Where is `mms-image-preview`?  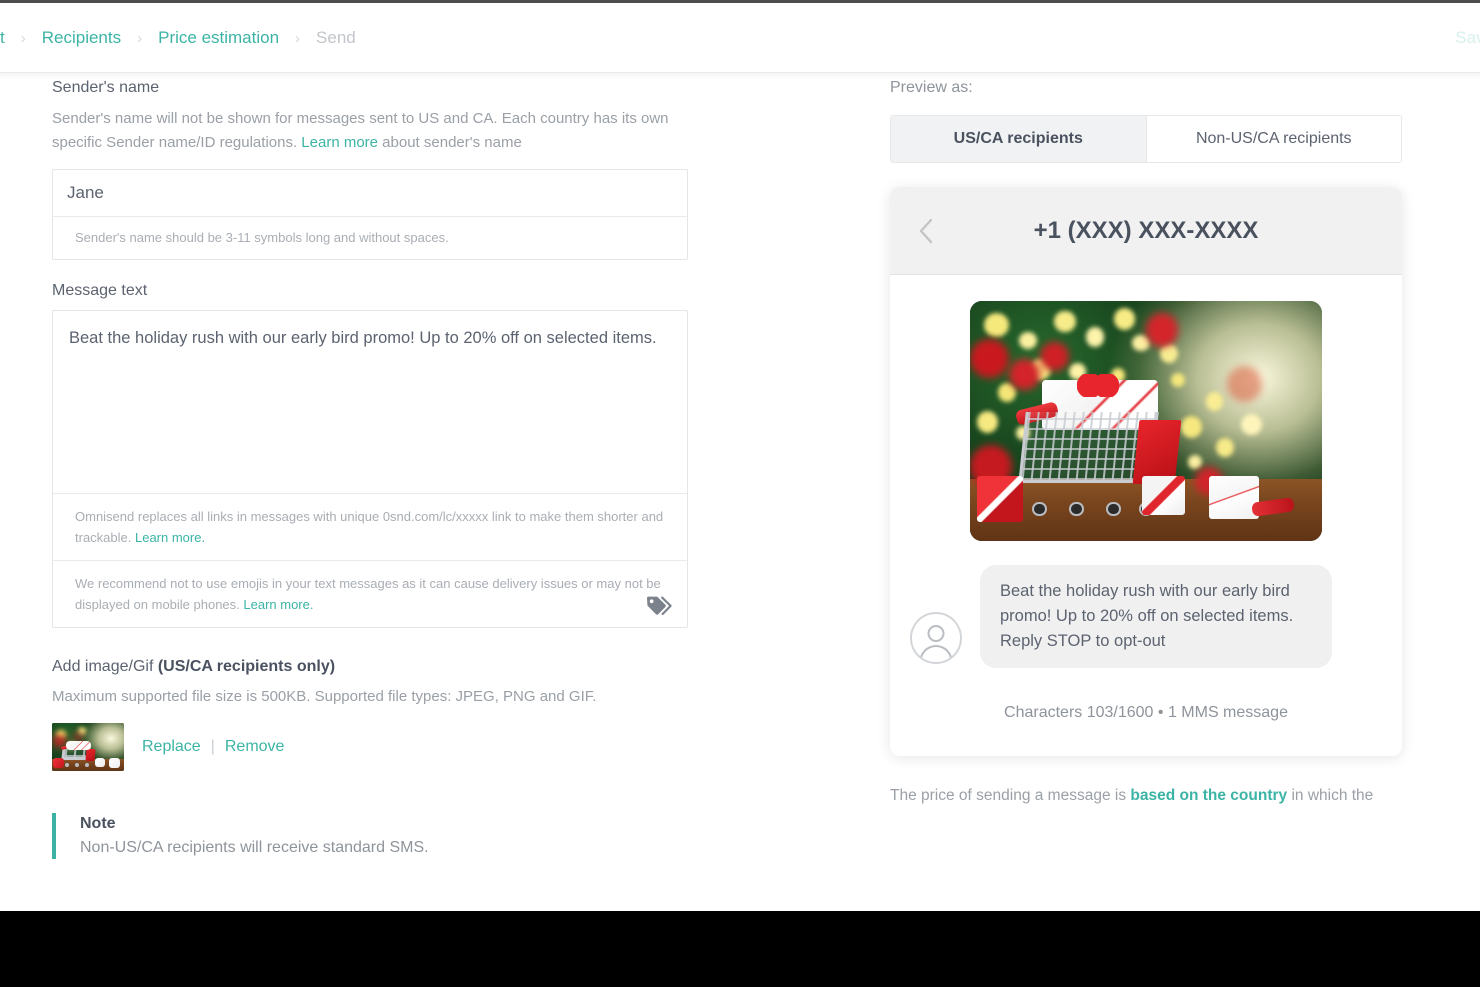
mms-image-preview is located at coordinates (1146, 421).